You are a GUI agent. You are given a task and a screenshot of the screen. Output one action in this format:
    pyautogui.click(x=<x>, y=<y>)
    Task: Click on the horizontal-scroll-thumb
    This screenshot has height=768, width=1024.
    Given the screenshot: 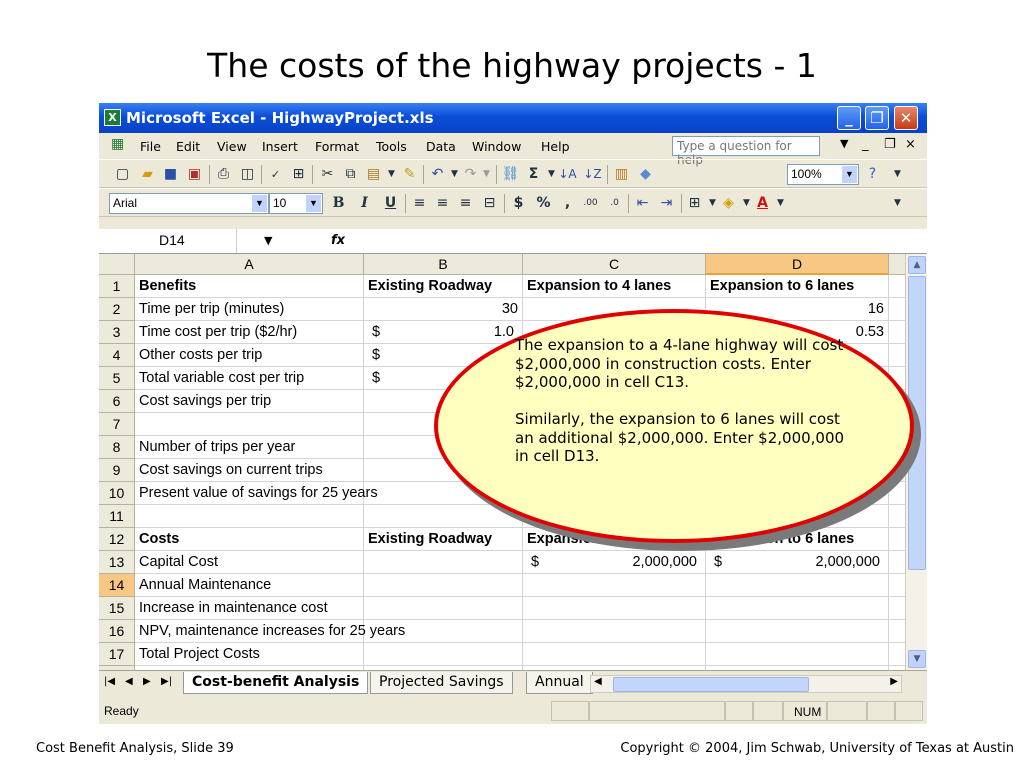 What is the action you would take?
    pyautogui.click(x=711, y=684)
    